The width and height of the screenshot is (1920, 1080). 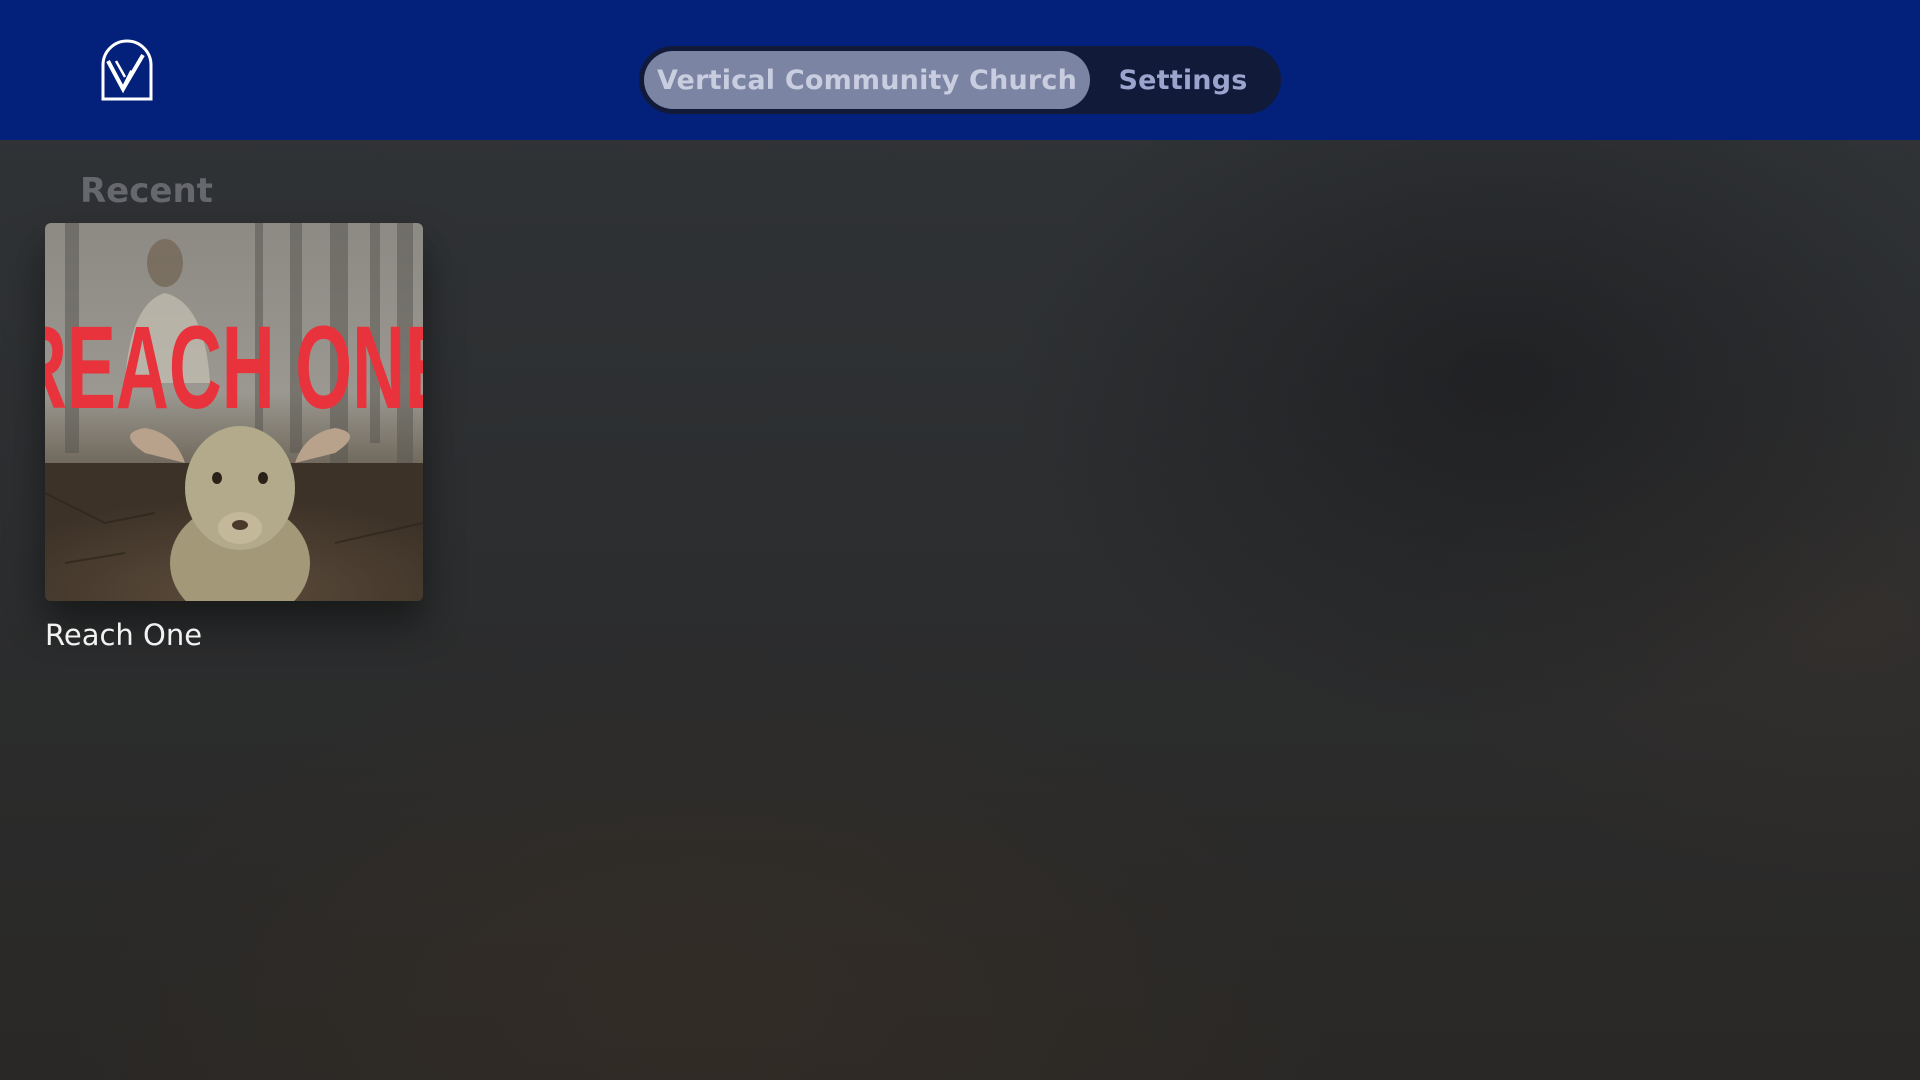 I want to click on tab-vertical-community-church: Vertical Community Church, so click(x=867, y=80).